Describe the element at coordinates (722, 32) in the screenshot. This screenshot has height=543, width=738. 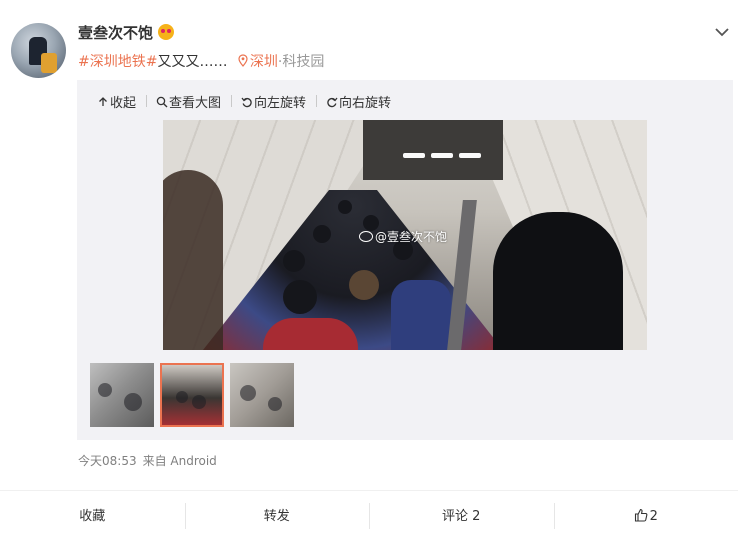
I see `chevron-down-icon` at that location.